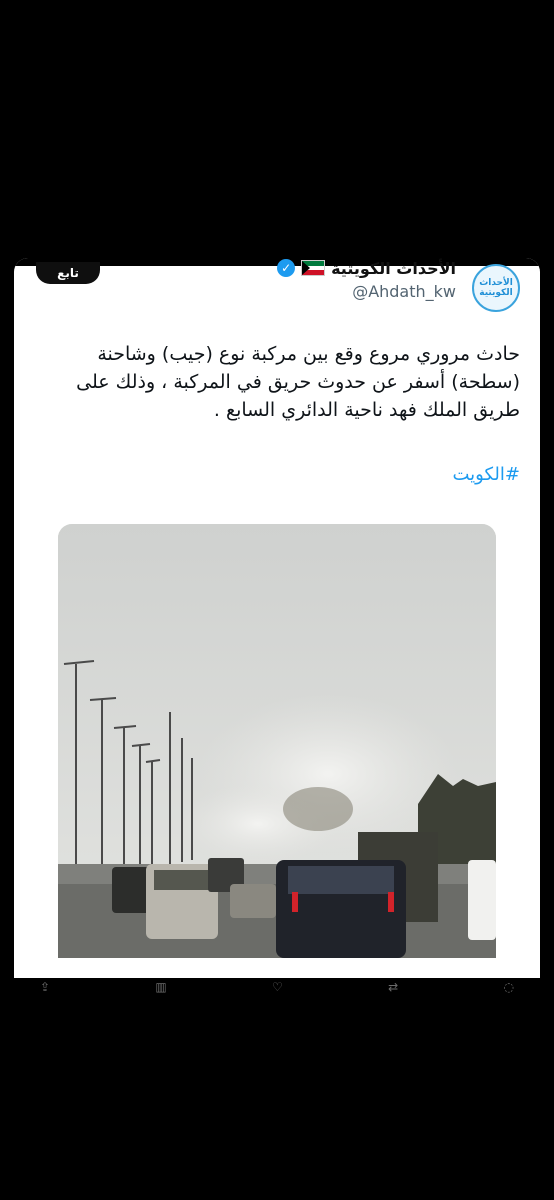 The height and width of the screenshot is (1200, 554). I want to click on reply-icon: ◌, so click(508, 987).